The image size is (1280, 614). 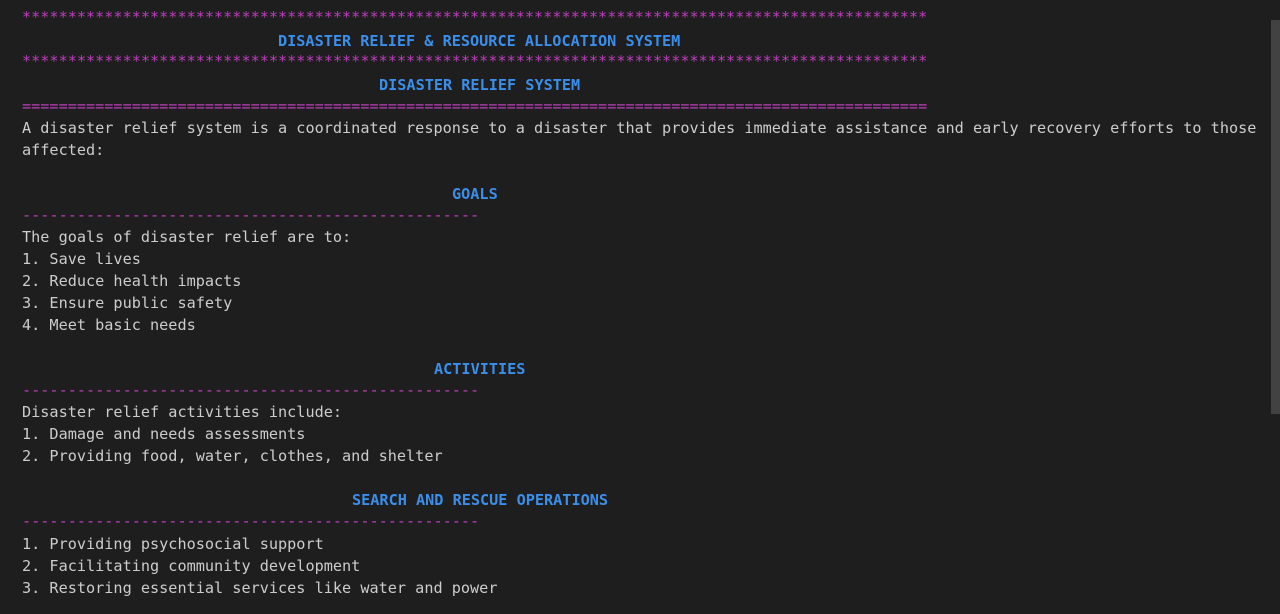 What do you see at coordinates (164, 434) in the screenshot?
I see `list-item: 1. Damage and needs assessments` at bounding box center [164, 434].